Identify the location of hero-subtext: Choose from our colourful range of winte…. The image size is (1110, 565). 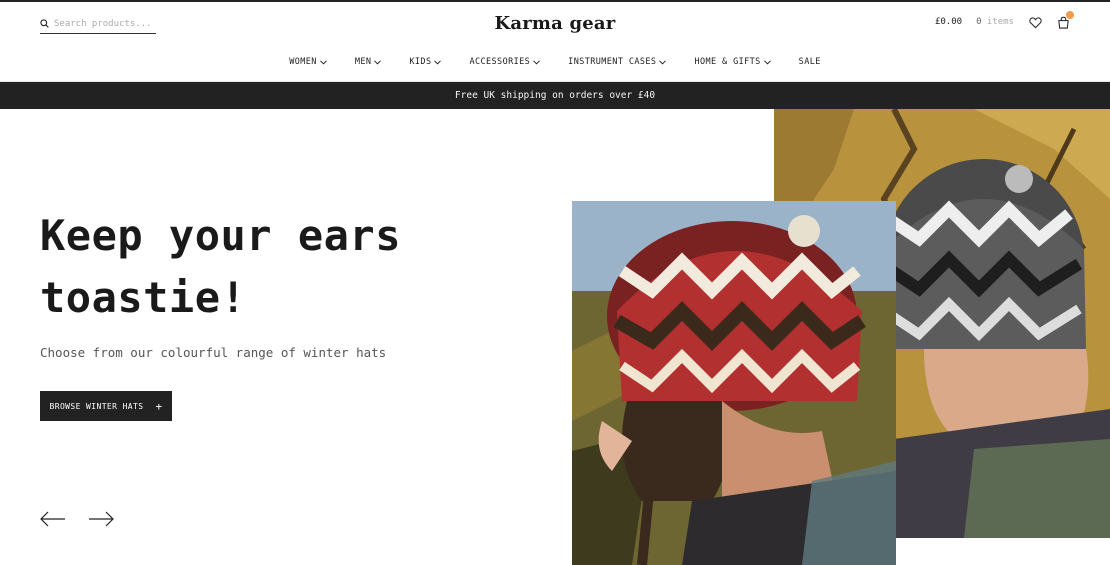
(213, 352).